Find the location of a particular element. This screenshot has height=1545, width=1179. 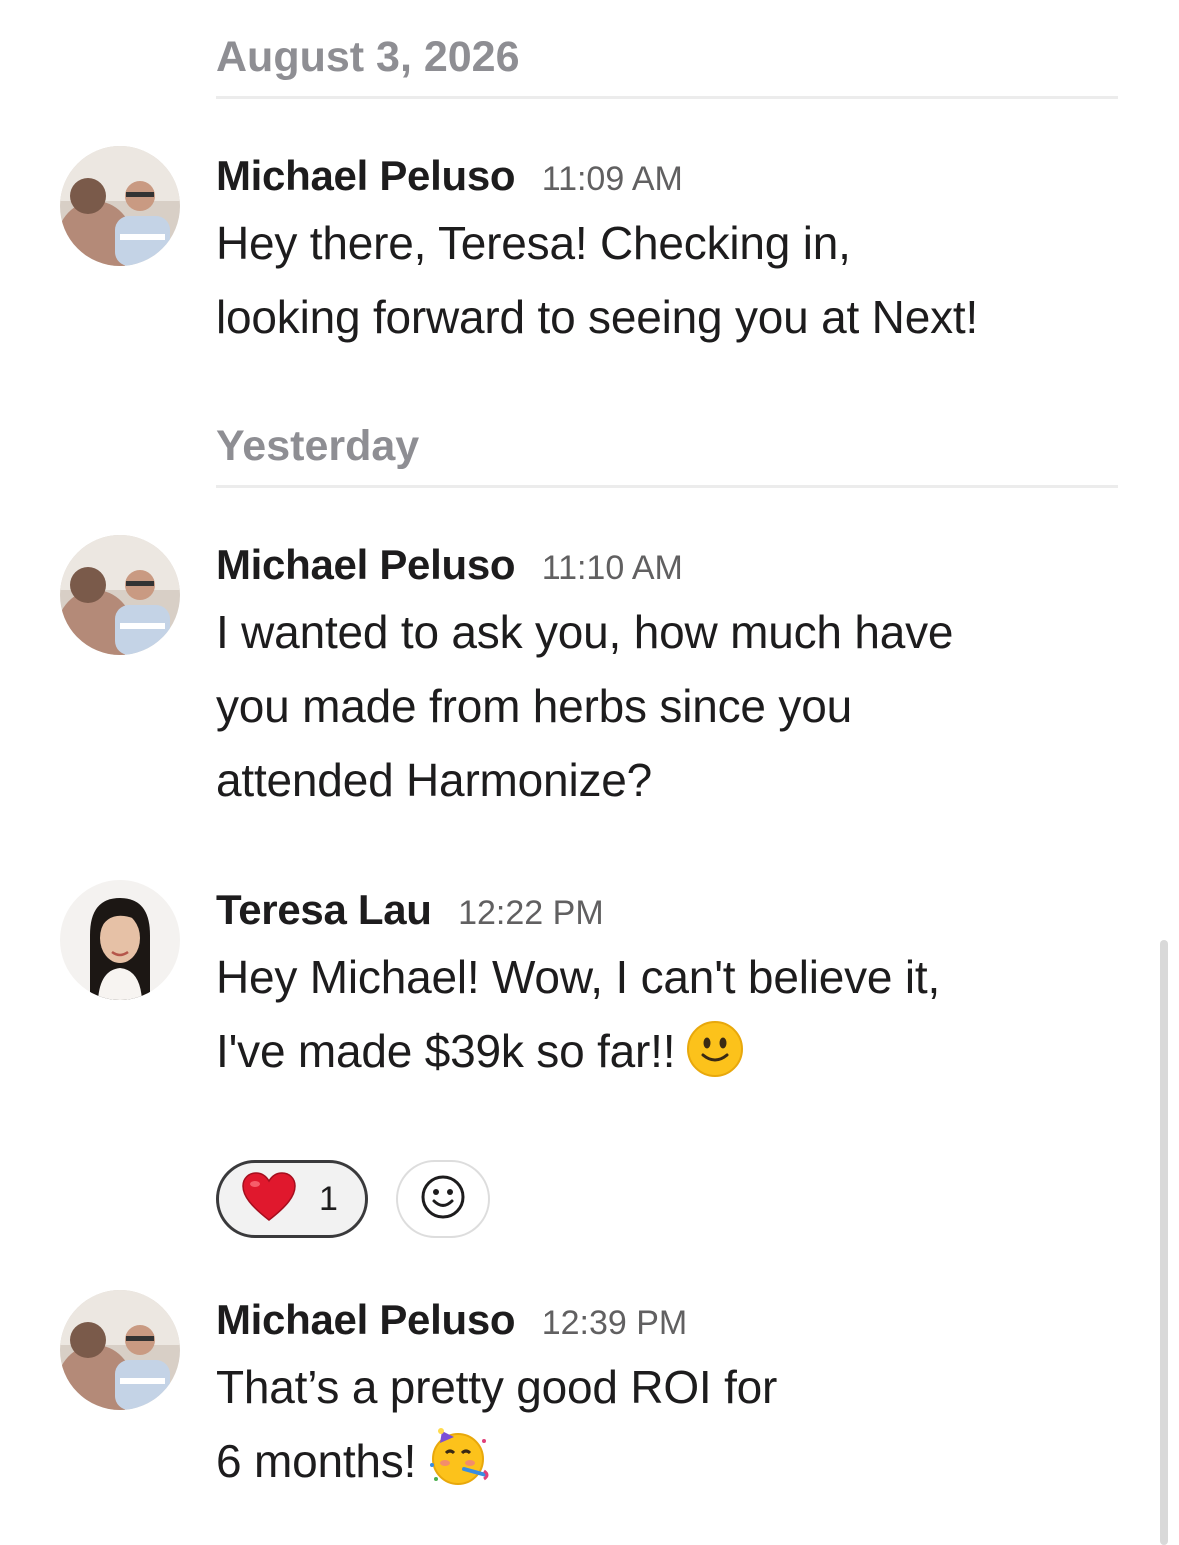

message-text-line: 6 months! is located at coordinates (666, 1466).